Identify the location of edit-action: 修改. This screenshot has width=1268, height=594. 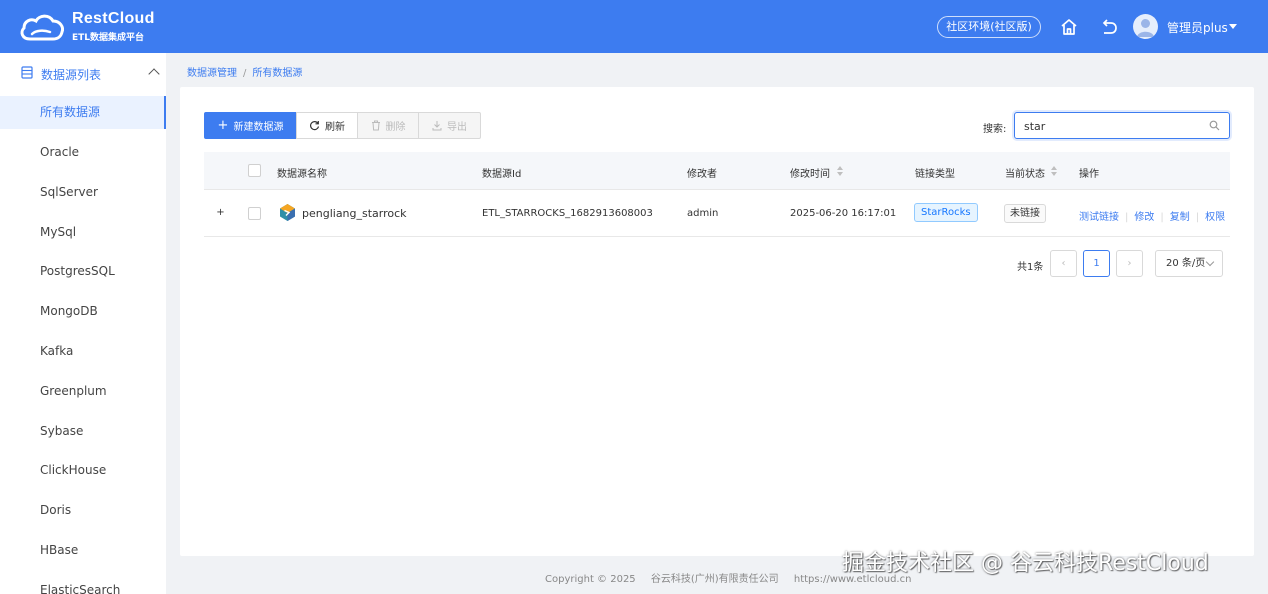
(1144, 217).